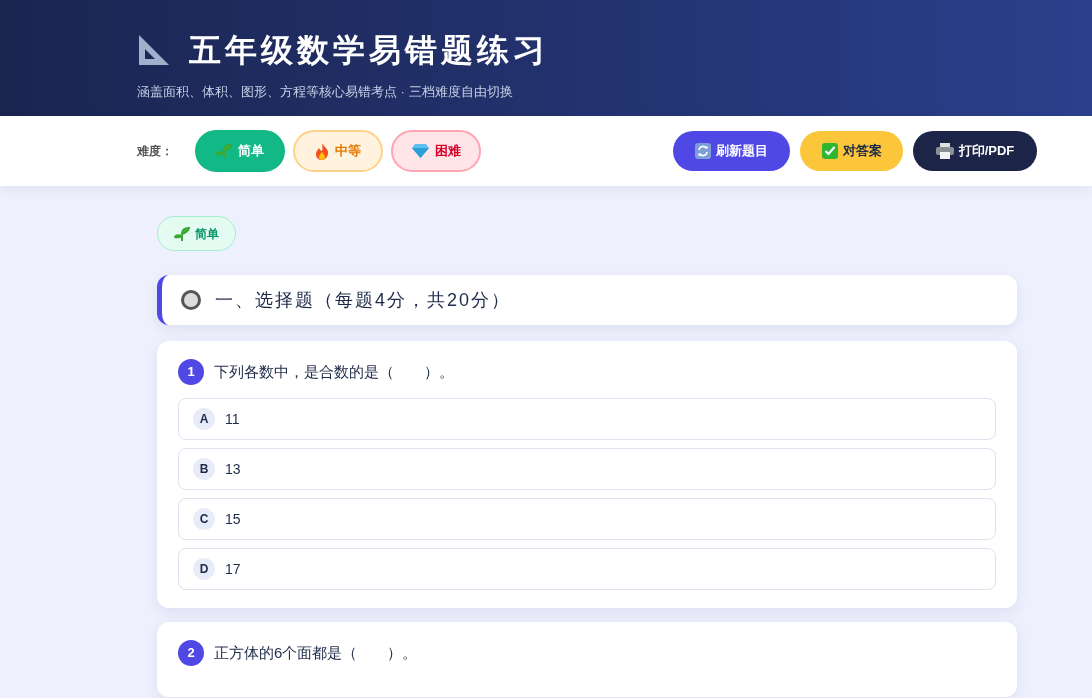 The image size is (1092, 698). I want to click on option-letter: A, so click(204, 419).